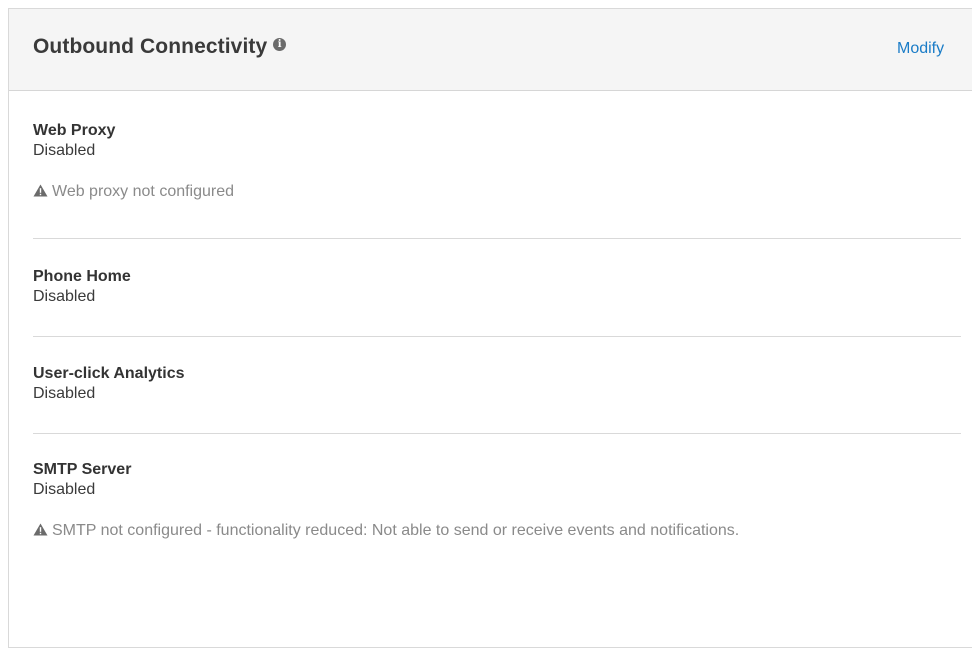 This screenshot has width=972, height=648. I want to click on section-title: Phone Home, so click(82, 276).